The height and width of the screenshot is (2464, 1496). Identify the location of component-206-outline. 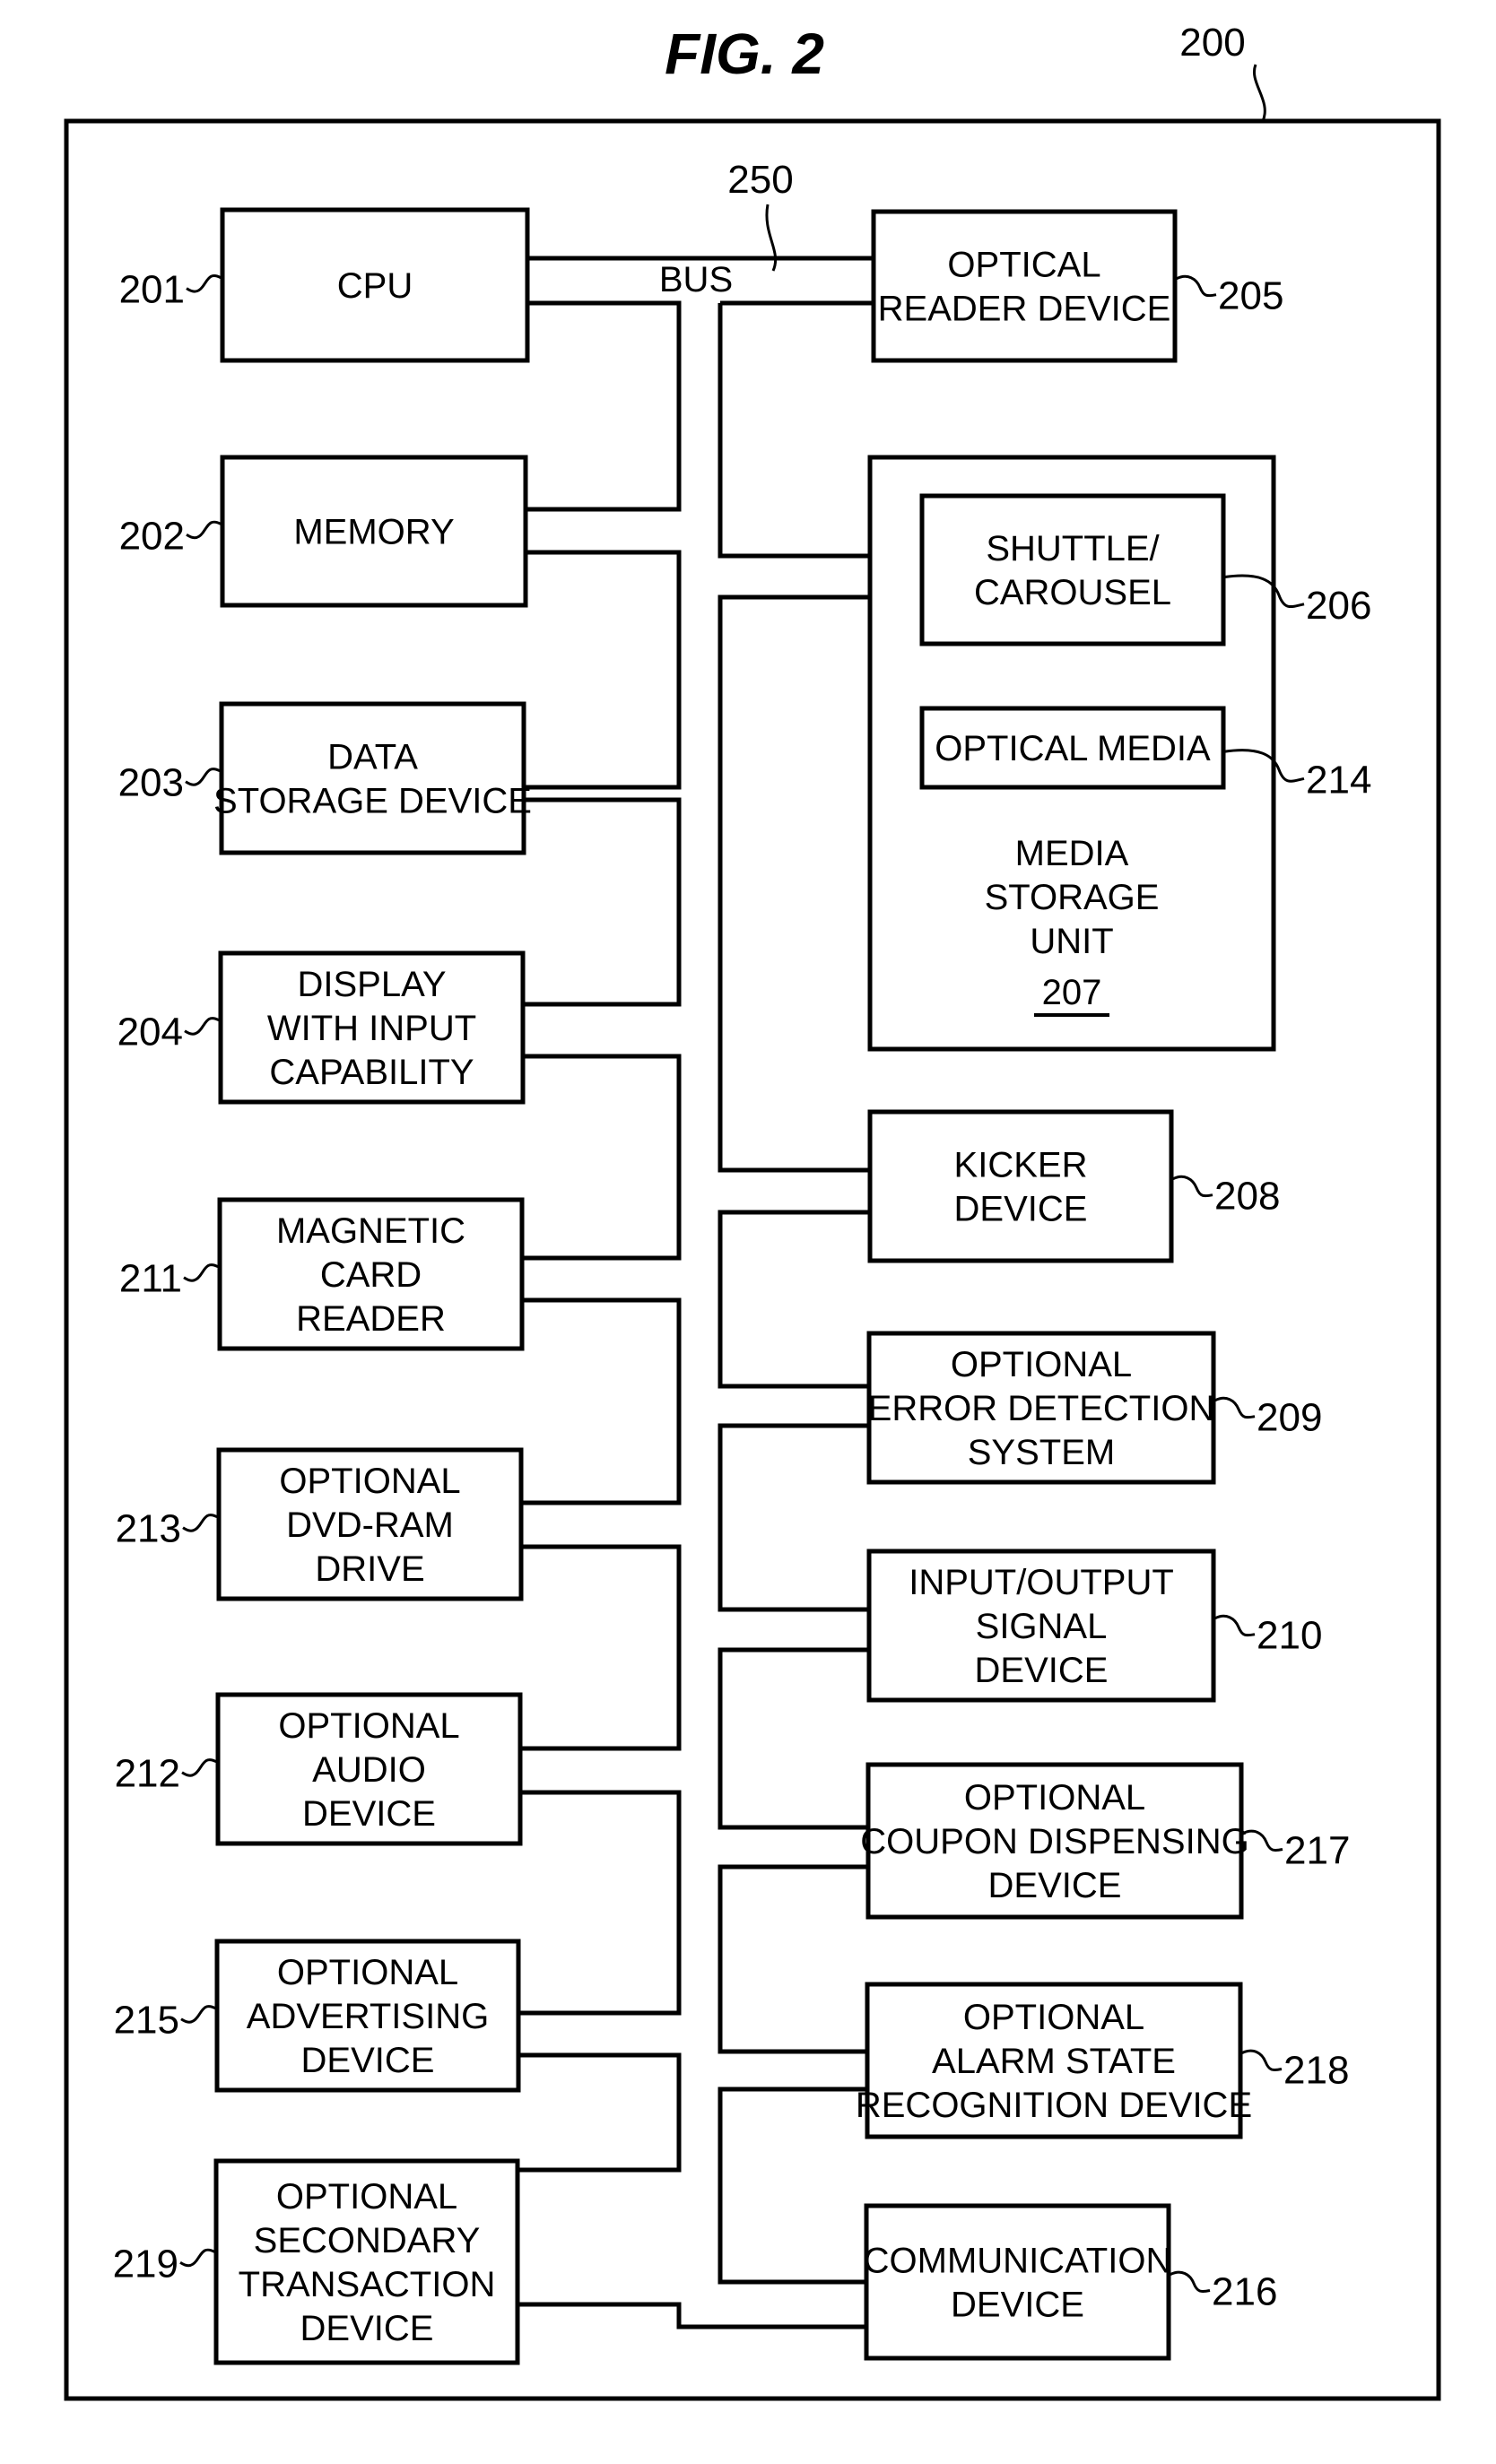
(1072, 569).